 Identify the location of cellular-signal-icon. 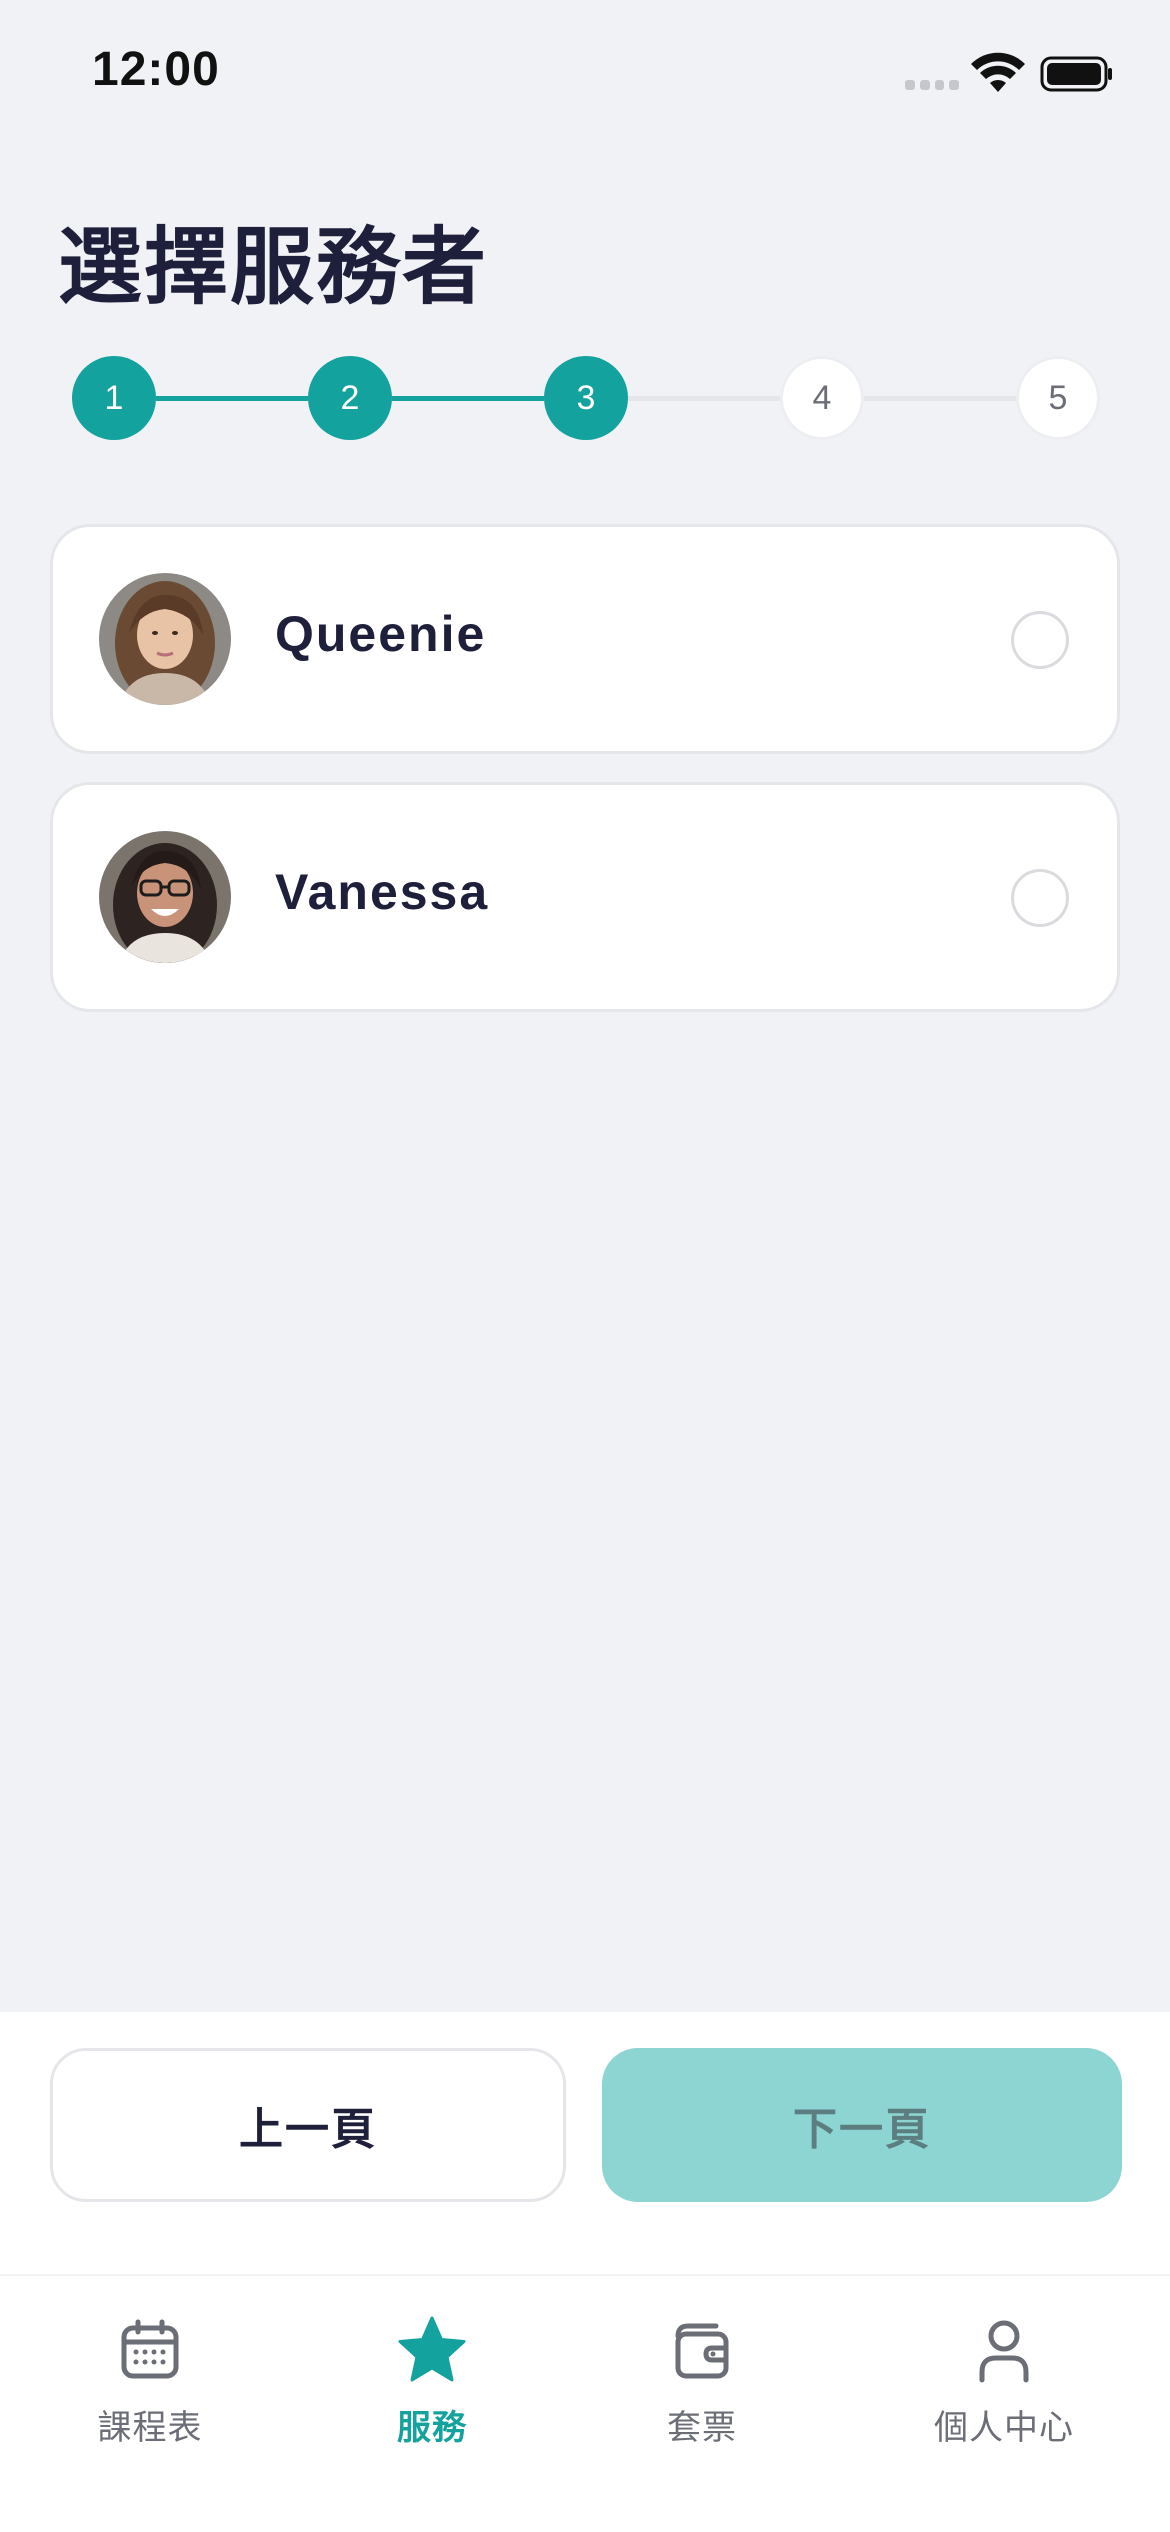
(932, 85).